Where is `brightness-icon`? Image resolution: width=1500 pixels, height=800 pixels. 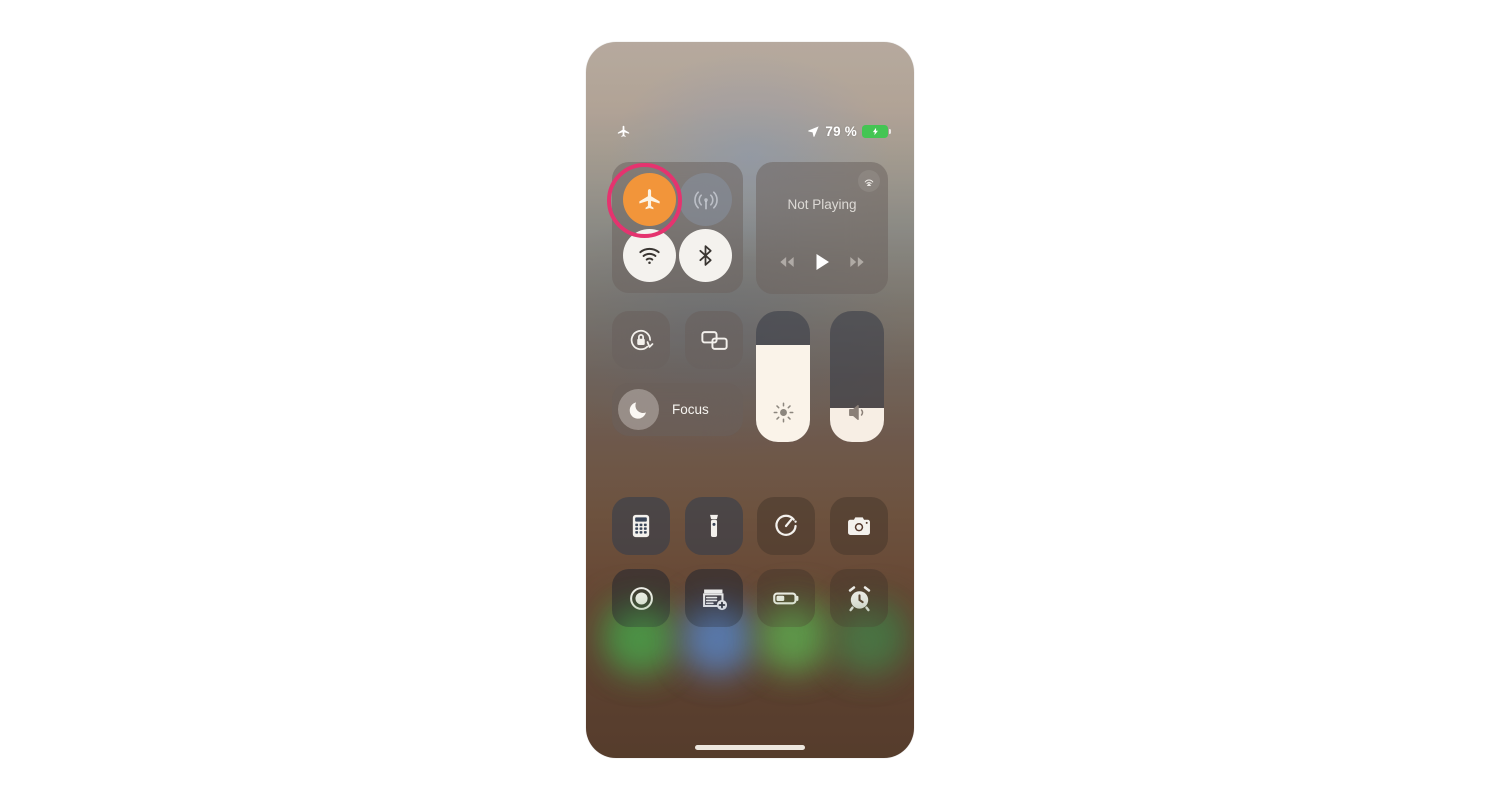 brightness-icon is located at coordinates (783, 412).